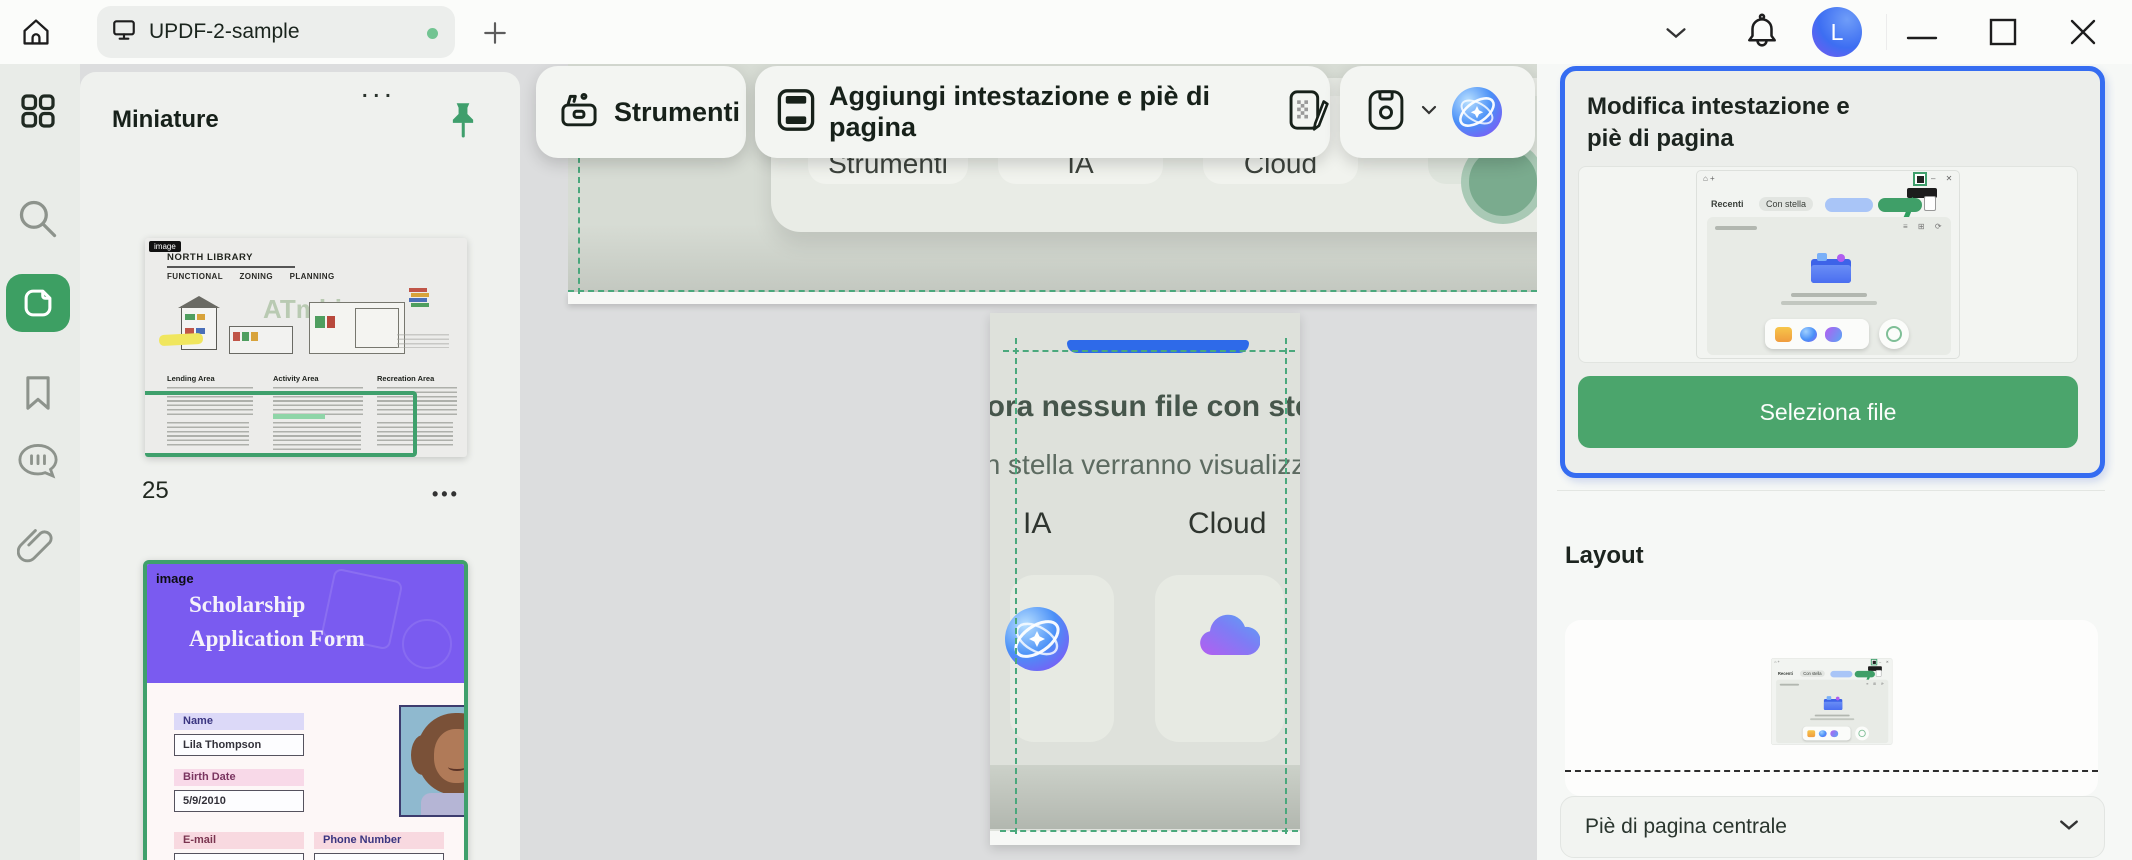 This screenshot has width=2132, height=860. I want to click on unsaved-dot, so click(432, 33).